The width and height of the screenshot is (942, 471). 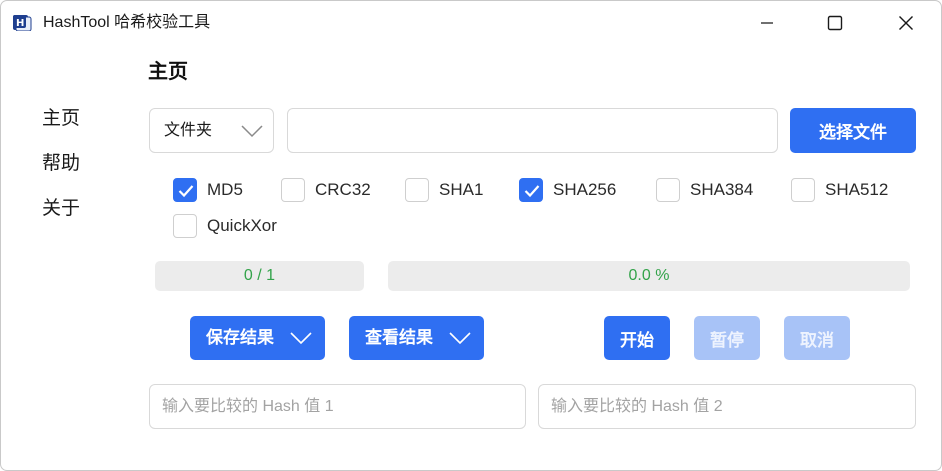 What do you see at coordinates (399, 337) in the screenshot?
I see `view-results-label: 查看结果` at bounding box center [399, 337].